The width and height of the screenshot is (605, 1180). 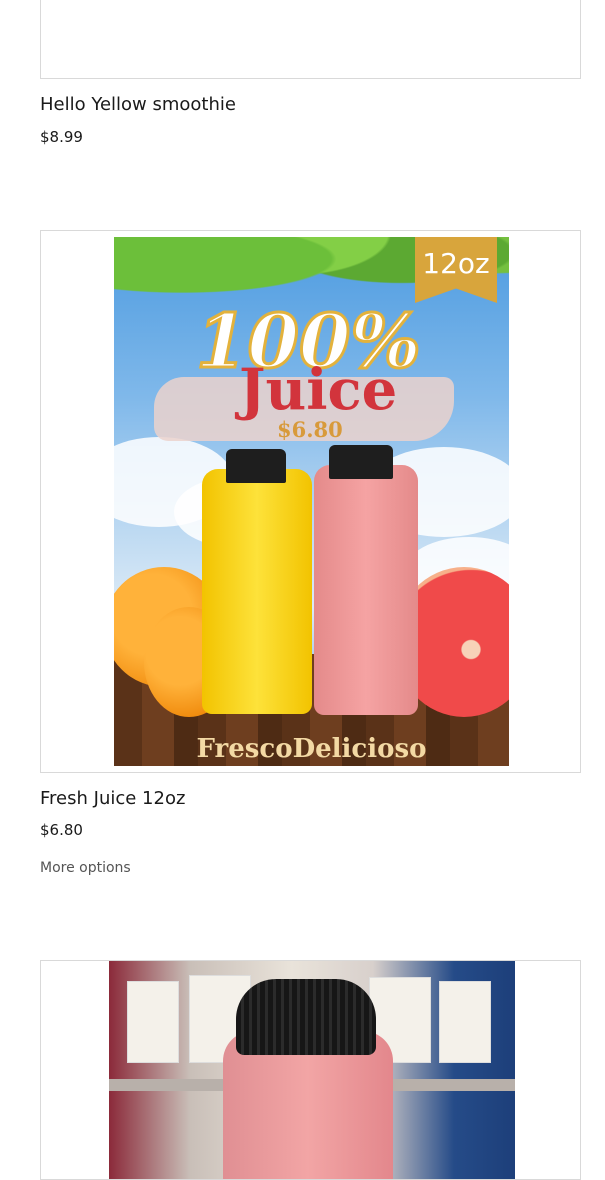 What do you see at coordinates (456, 263) in the screenshot?
I see `size-badge-text: 12oz` at bounding box center [456, 263].